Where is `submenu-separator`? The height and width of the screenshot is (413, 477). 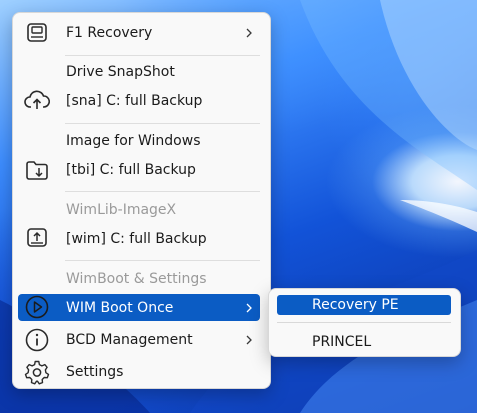
submenu-separator is located at coordinates (364, 322).